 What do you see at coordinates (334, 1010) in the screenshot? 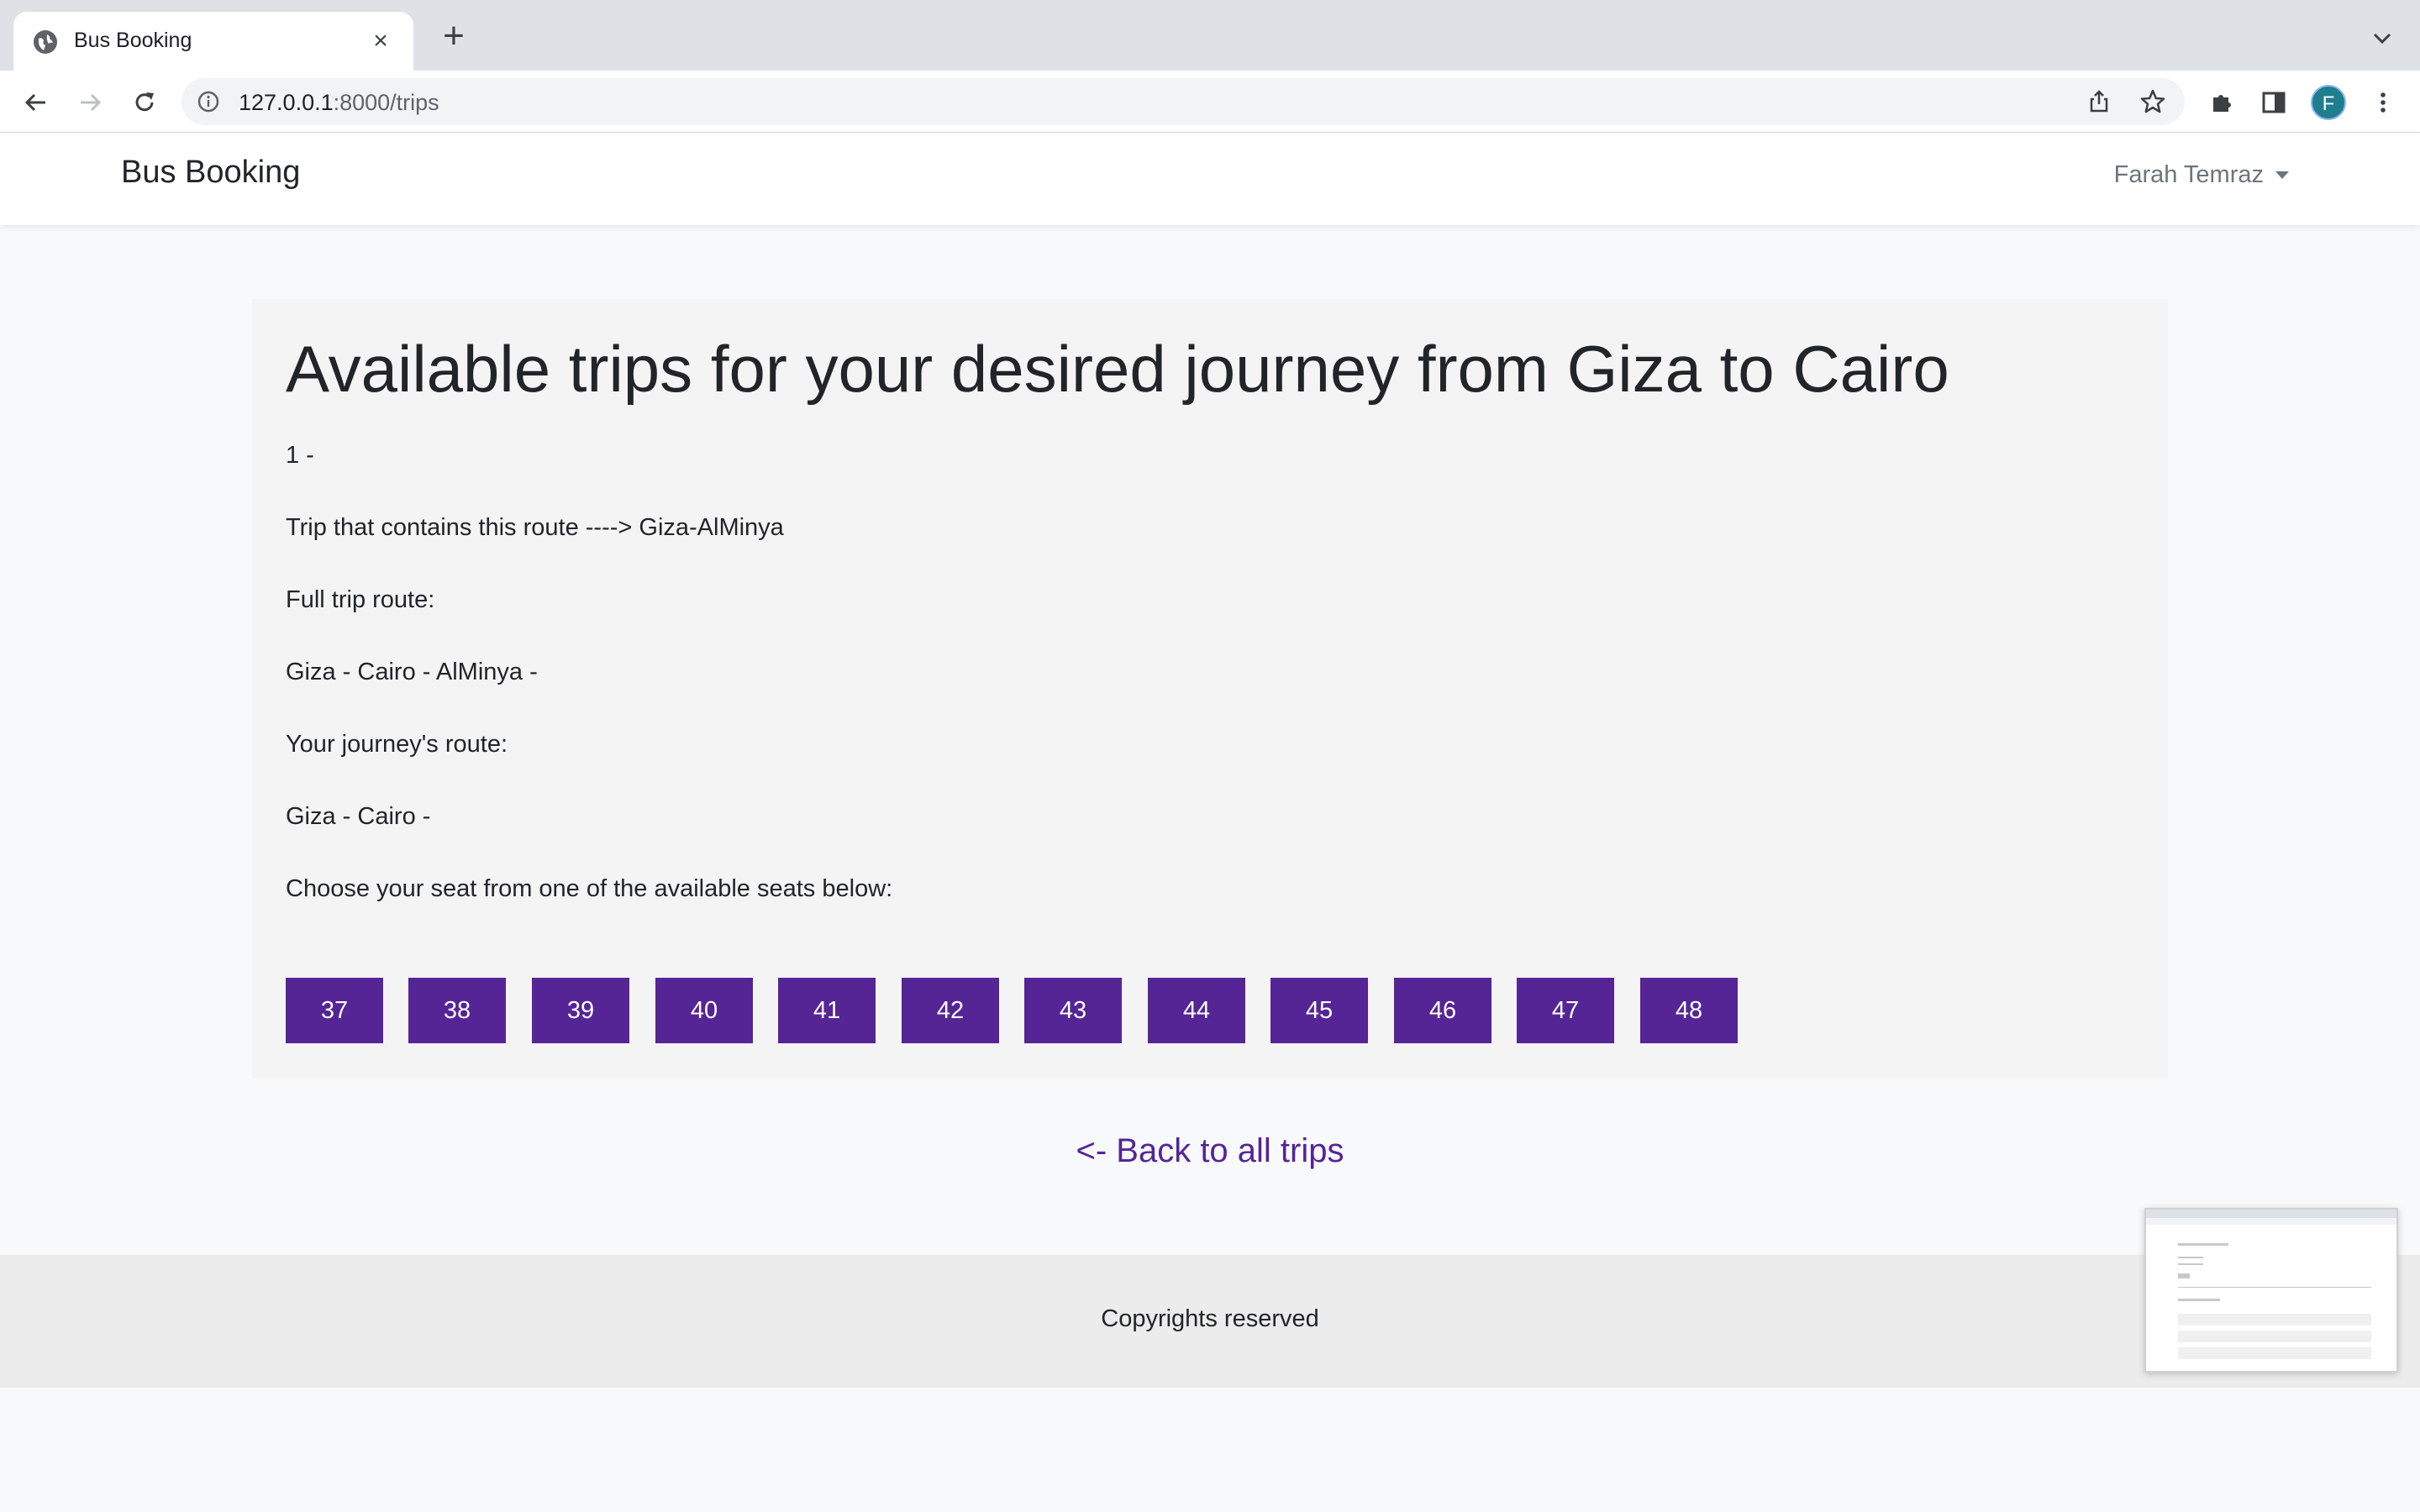
I see `seat-button: 37` at bounding box center [334, 1010].